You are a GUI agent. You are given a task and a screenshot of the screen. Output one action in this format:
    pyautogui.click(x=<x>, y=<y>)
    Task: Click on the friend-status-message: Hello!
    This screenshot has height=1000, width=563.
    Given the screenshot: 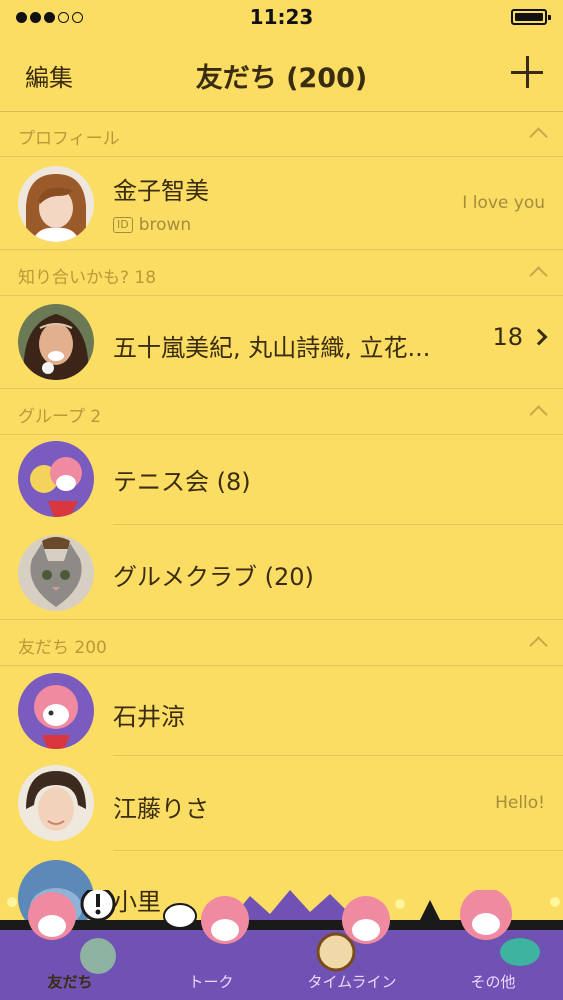 What is the action you would take?
    pyautogui.click(x=520, y=803)
    